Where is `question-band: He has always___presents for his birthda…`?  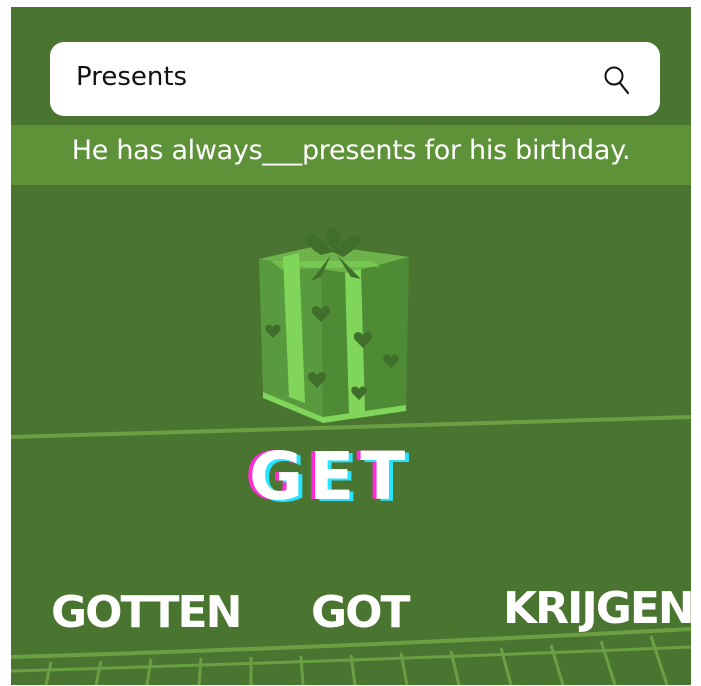
question-band: He has always___presents for his birthda… is located at coordinates (351, 155).